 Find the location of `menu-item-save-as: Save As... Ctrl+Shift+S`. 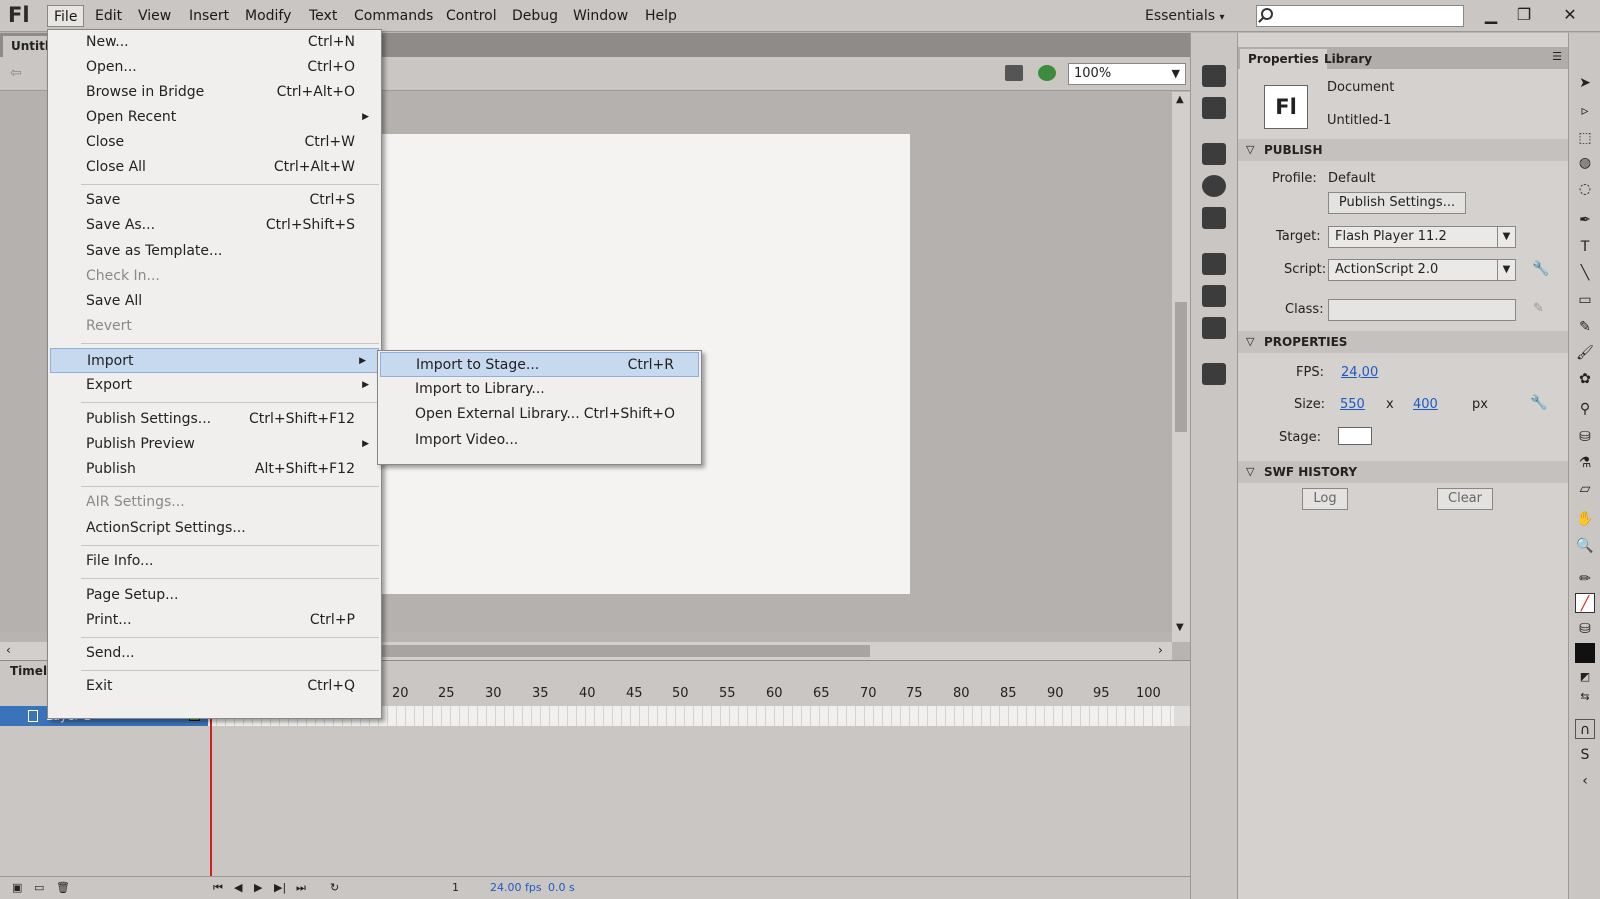

menu-item-save-as: Save As... Ctrl+Shift+S is located at coordinates (214, 225).